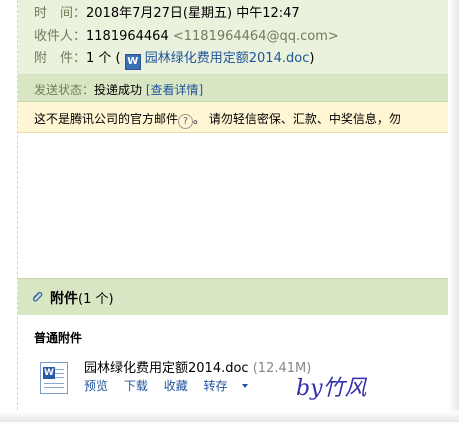 The height and width of the screenshot is (422, 459). What do you see at coordinates (331, 388) in the screenshot?
I see `watermark-signature: by竹风` at bounding box center [331, 388].